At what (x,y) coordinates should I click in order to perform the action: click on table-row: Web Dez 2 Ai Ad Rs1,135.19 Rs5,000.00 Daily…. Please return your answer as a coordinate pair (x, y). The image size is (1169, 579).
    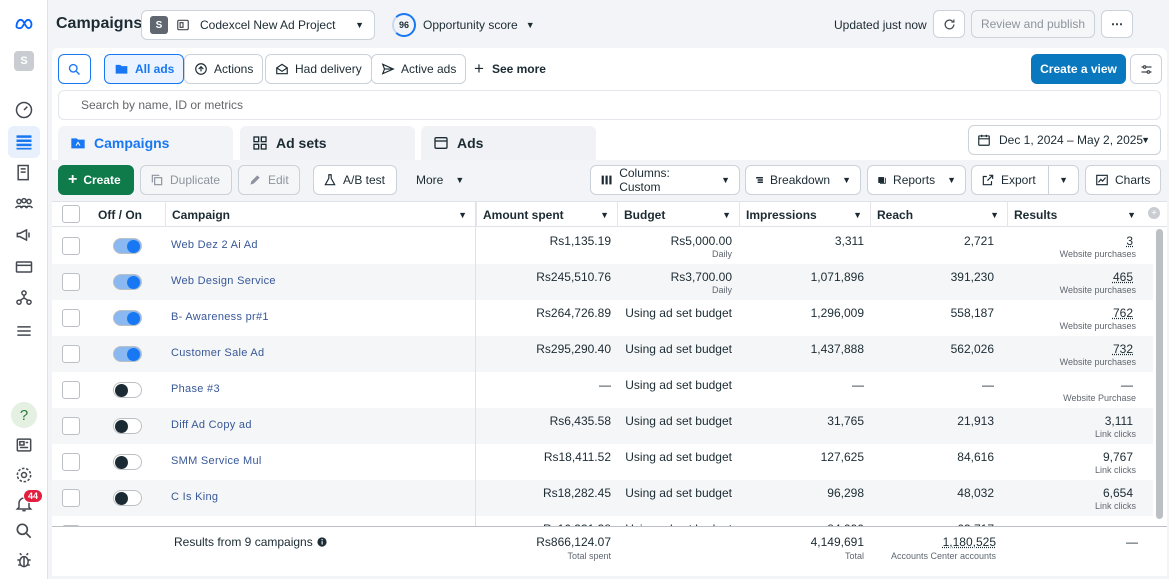
    Looking at the image, I should click on (602, 246).